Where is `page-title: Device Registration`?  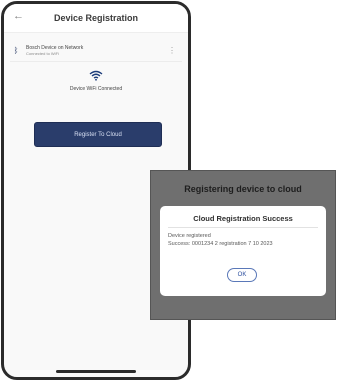 page-title: Device Registration is located at coordinates (96, 18).